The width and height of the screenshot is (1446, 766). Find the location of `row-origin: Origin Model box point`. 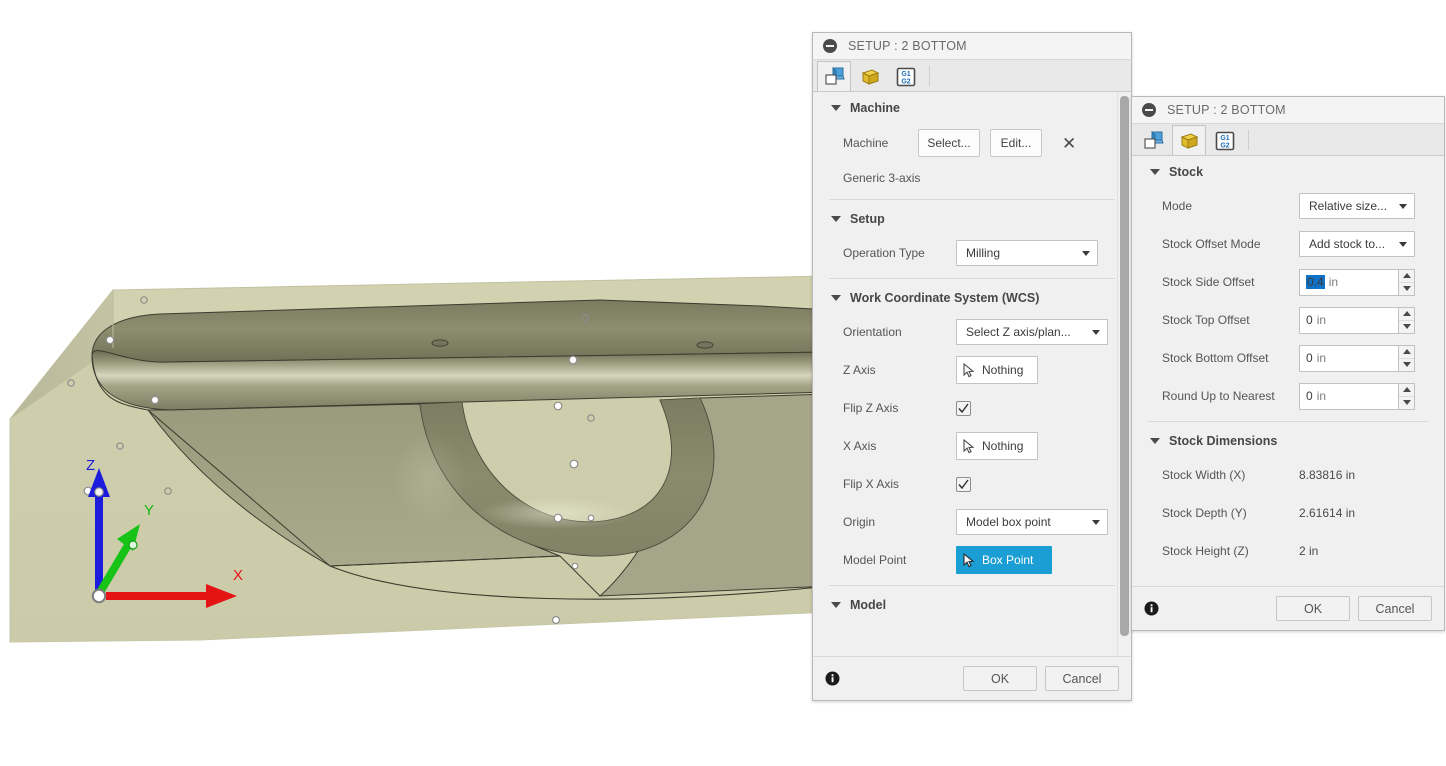

row-origin: Origin Model box point is located at coordinates (972, 522).